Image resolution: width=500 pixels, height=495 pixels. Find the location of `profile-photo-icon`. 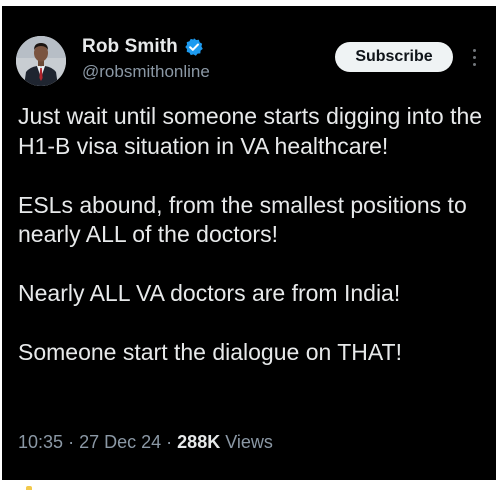

profile-photo-icon is located at coordinates (41, 61).